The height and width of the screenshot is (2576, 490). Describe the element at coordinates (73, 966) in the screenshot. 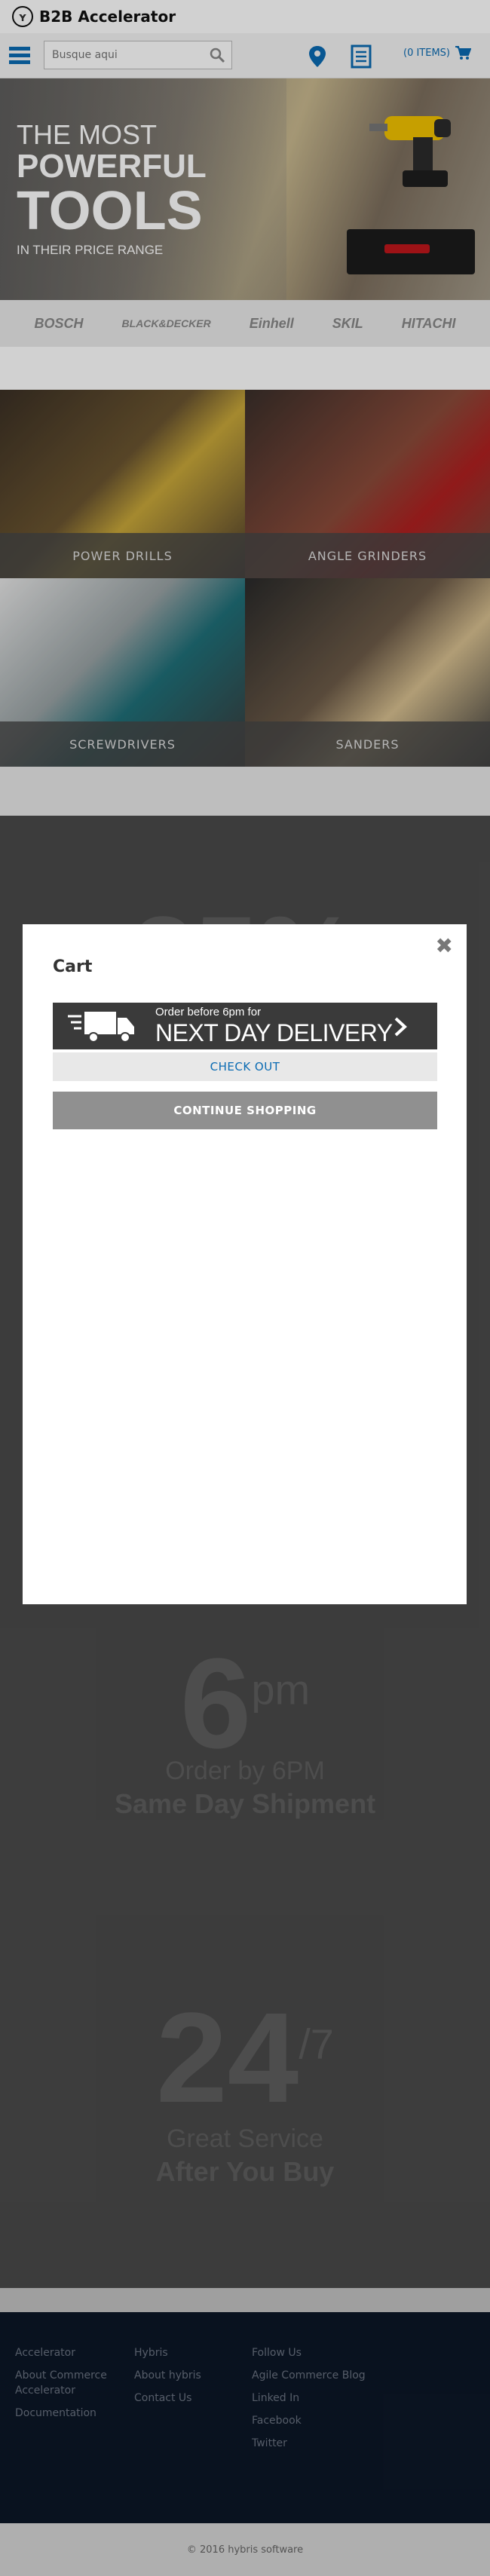

I see `modal-title: Cart` at that location.